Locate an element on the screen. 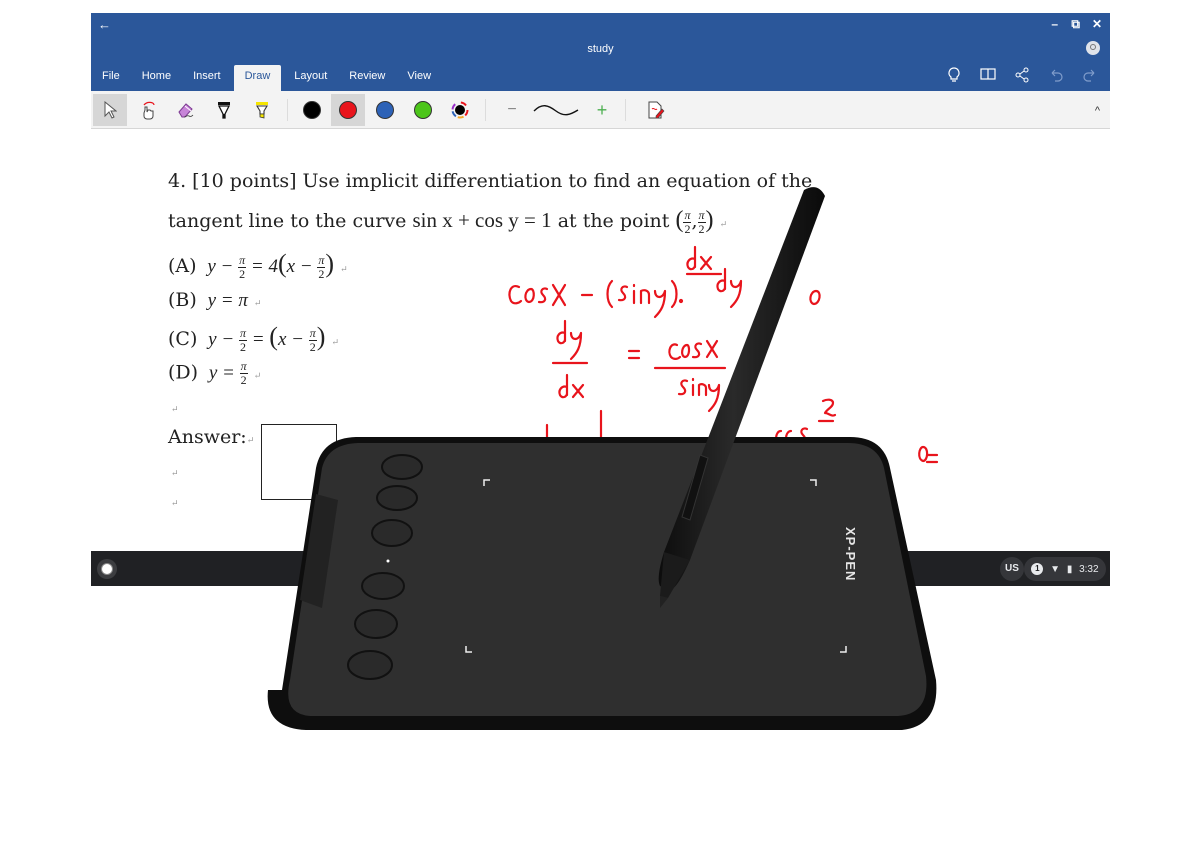 The width and height of the screenshot is (1200, 850). color-swatch-blue is located at coordinates (385, 110).